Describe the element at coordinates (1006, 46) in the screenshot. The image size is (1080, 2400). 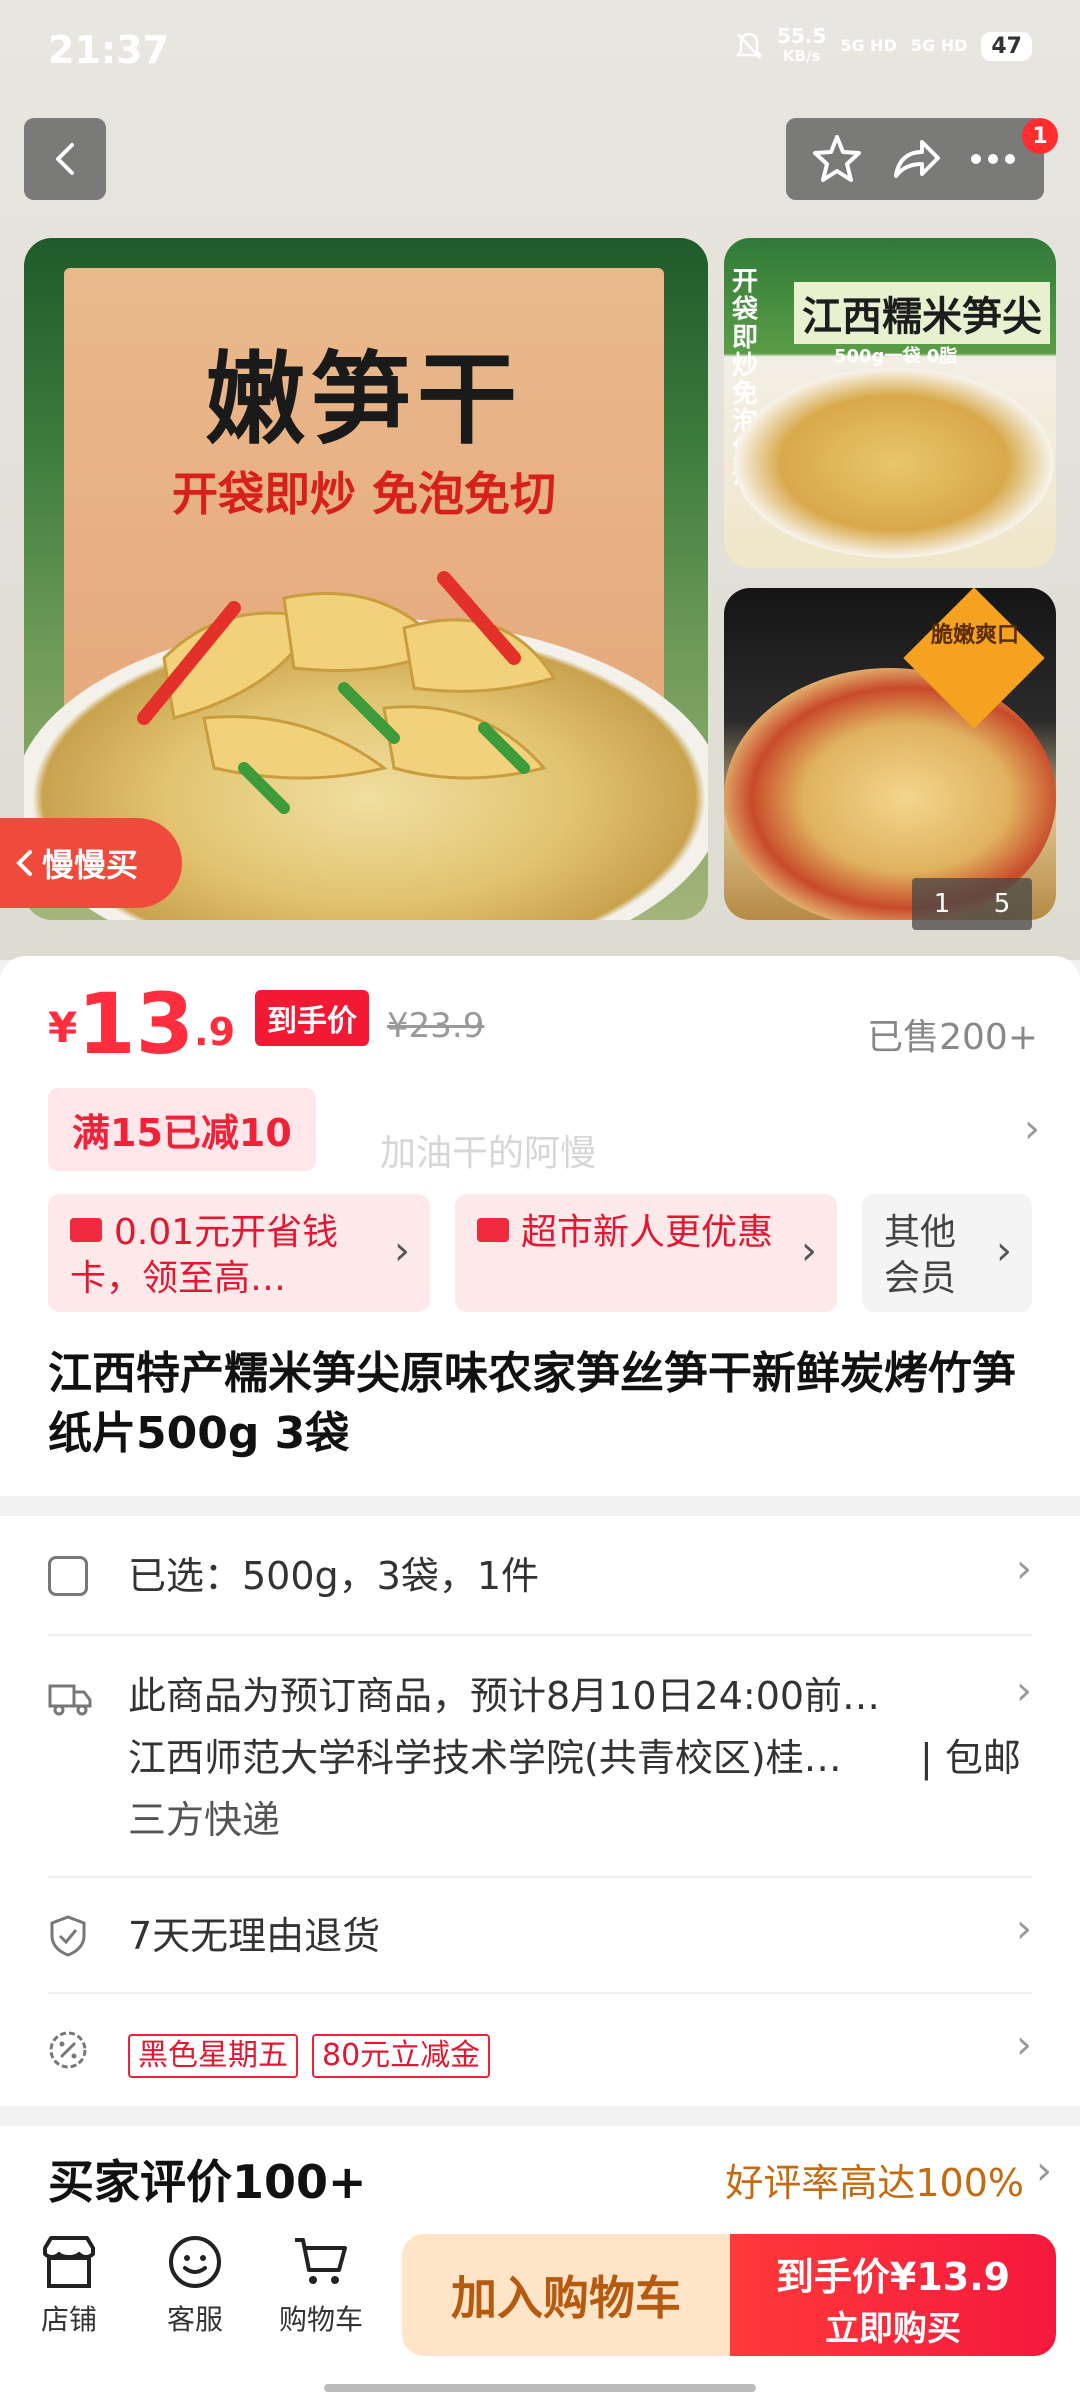
I see `battery-indicator: 47` at that location.